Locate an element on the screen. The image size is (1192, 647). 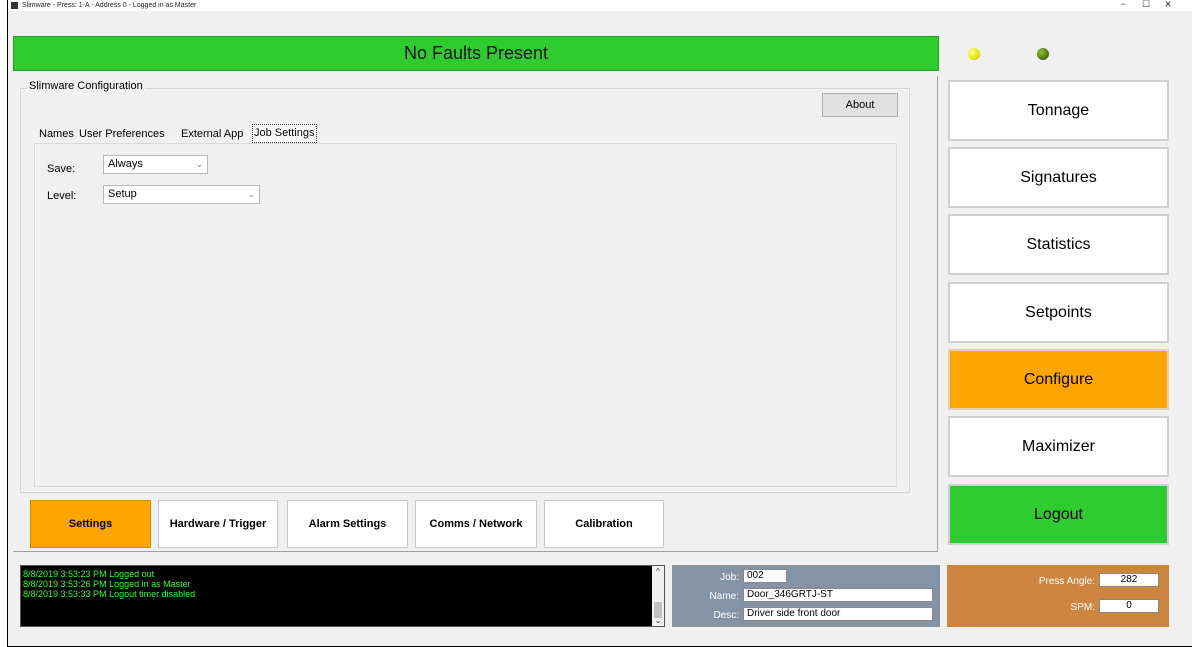
save-label: Save: is located at coordinates (61, 169).